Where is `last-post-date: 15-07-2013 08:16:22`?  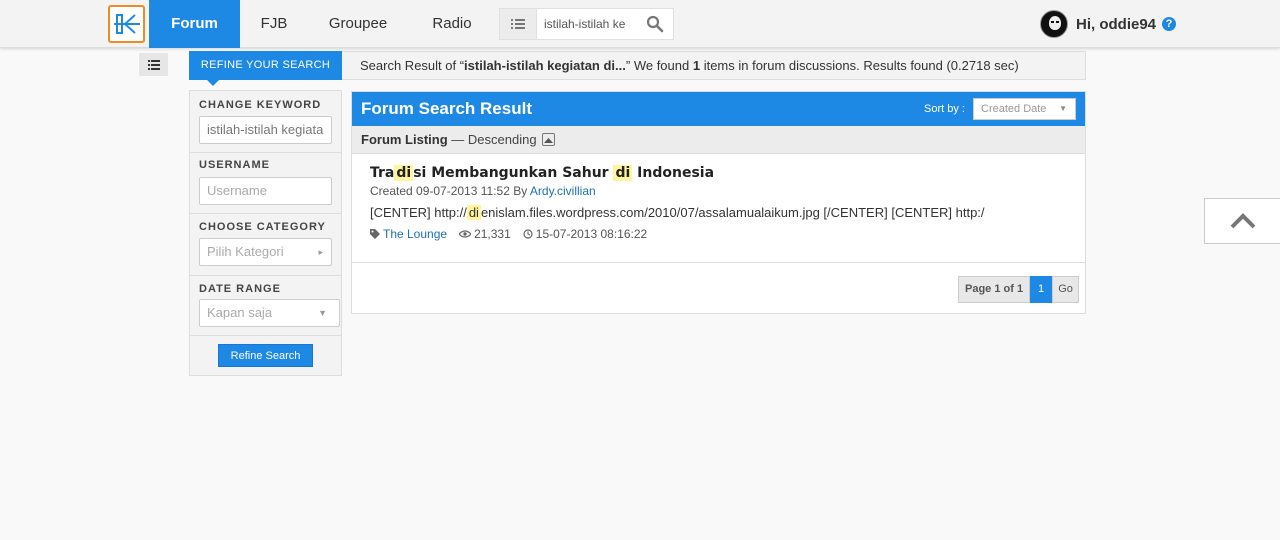 last-post-date: 15-07-2013 08:16:22 is located at coordinates (591, 234).